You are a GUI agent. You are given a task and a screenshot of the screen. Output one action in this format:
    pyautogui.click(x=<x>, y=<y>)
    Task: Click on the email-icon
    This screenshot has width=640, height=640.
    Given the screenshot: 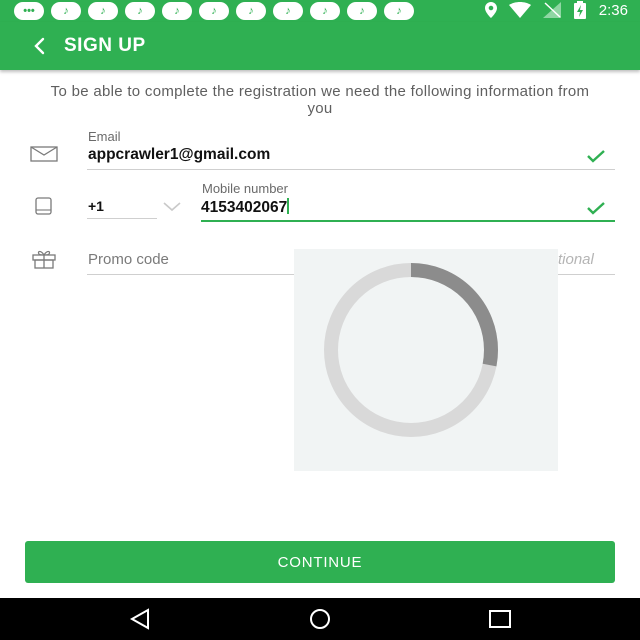 What is the action you would take?
    pyautogui.click(x=44, y=154)
    